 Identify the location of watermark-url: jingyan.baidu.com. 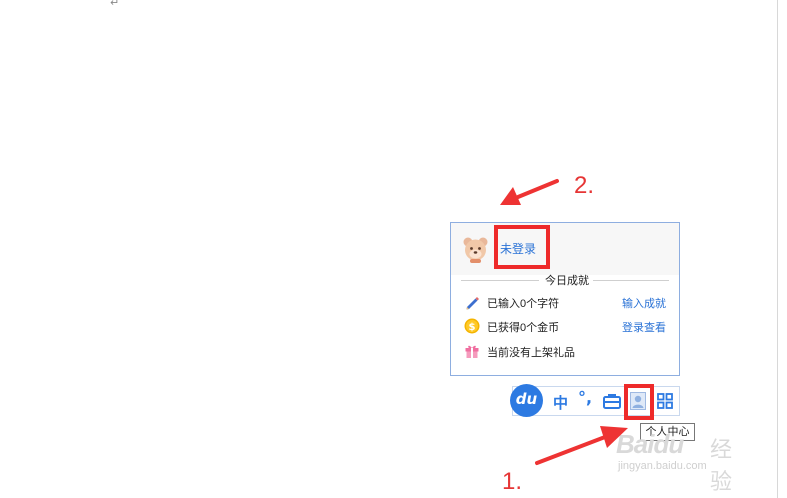
(662, 466).